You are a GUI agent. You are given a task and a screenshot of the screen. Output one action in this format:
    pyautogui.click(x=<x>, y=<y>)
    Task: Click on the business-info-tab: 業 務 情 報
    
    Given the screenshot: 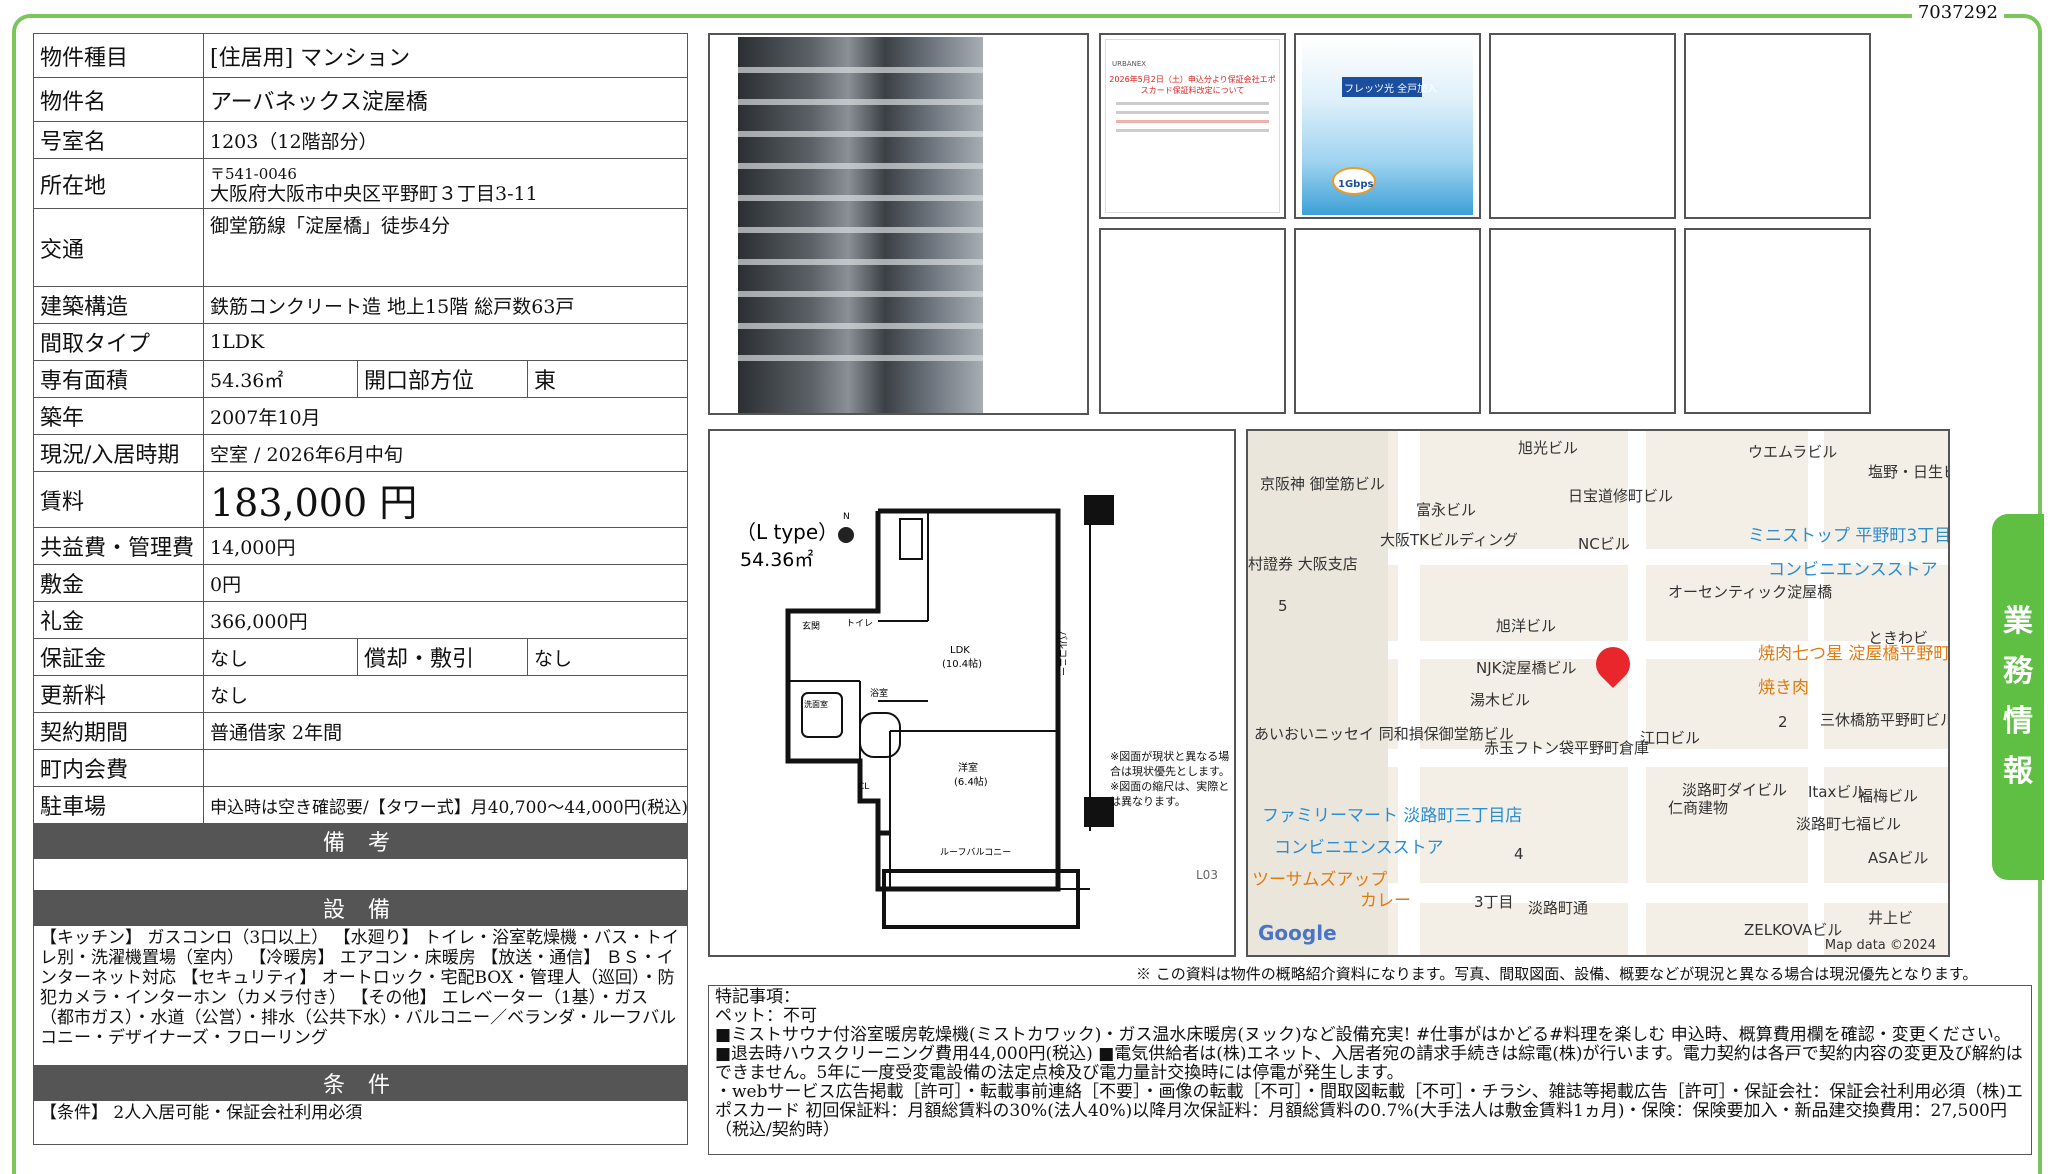 What is the action you would take?
    pyautogui.click(x=2018, y=697)
    